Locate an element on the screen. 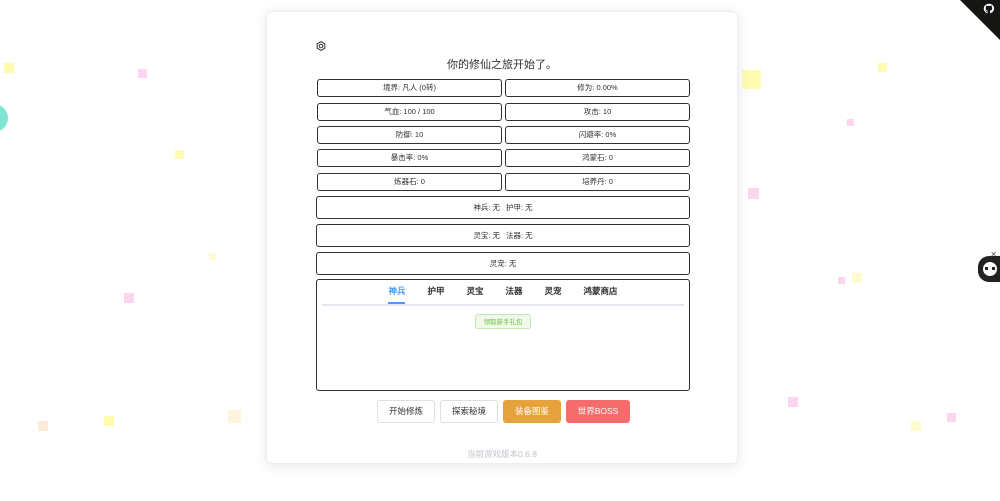 This screenshot has width=1000, height=501. tab-armor: 护甲 is located at coordinates (435, 291).